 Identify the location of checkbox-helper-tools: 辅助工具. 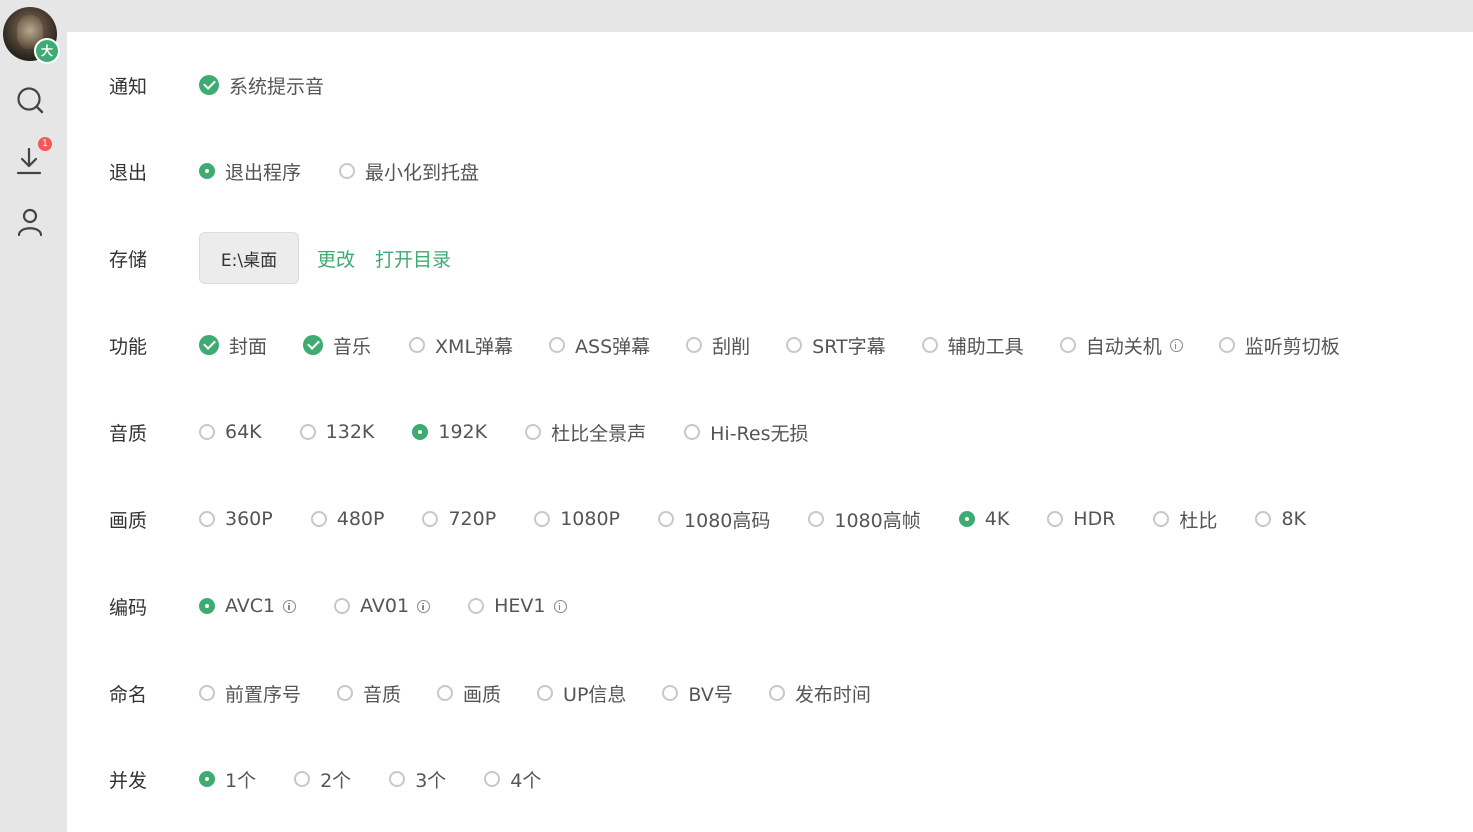
(972, 345).